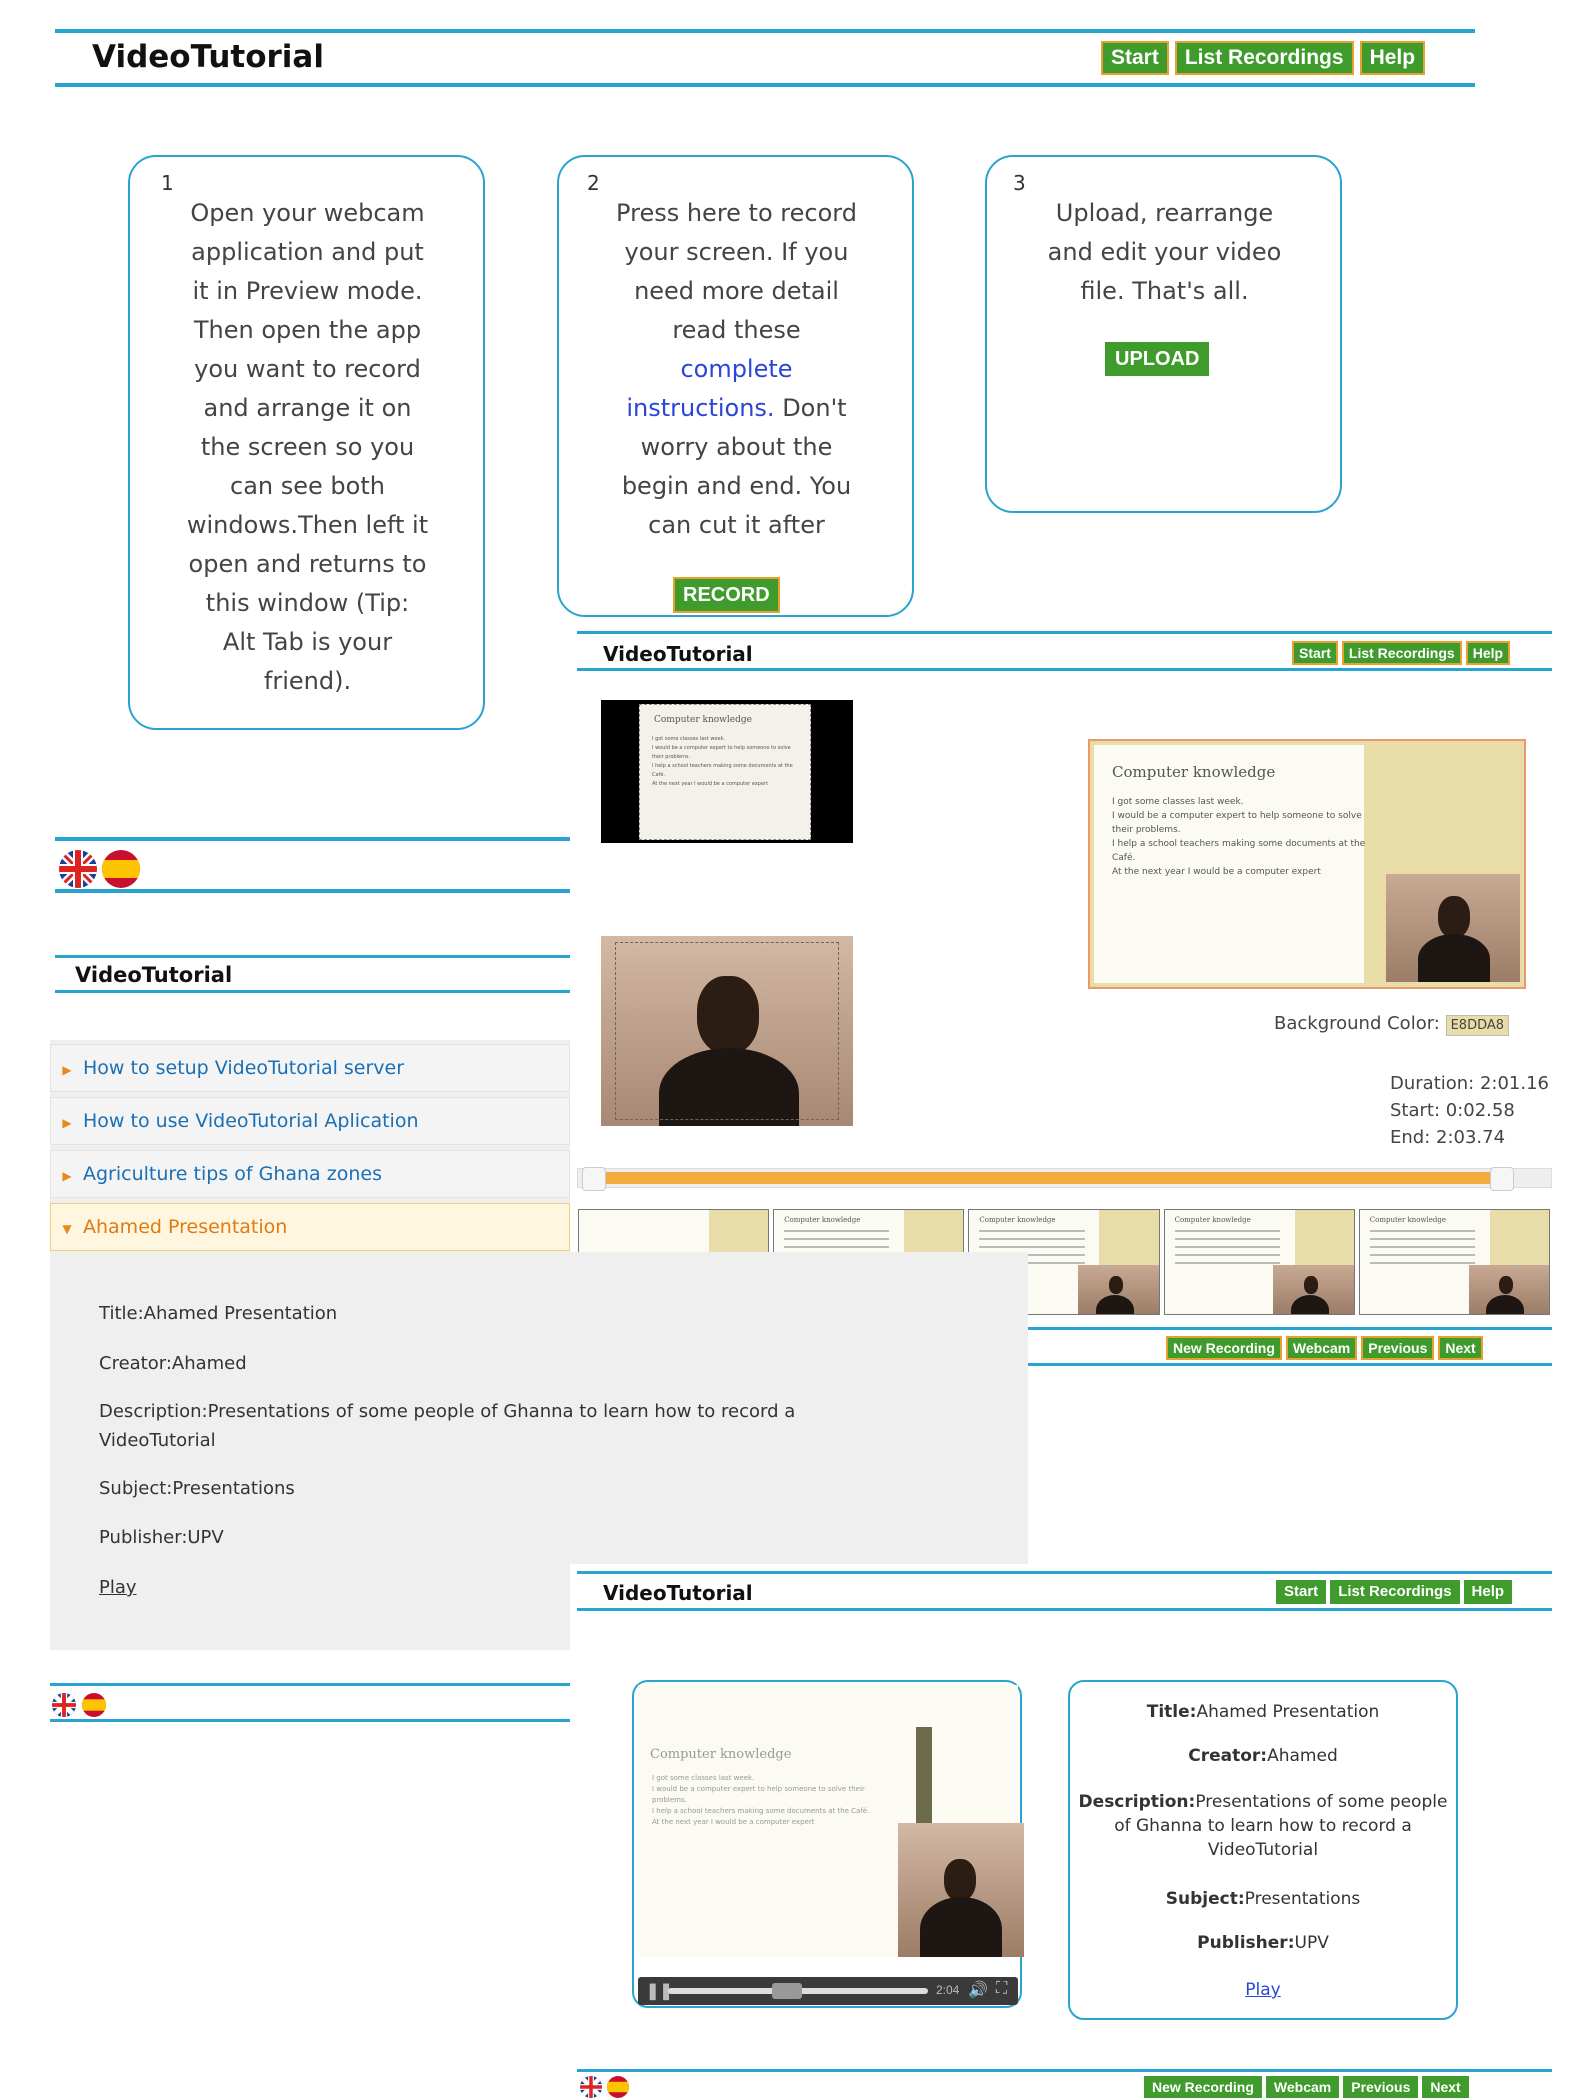 Image resolution: width=1587 pixels, height=2100 pixels. I want to click on instructions-link: complete, so click(736, 369).